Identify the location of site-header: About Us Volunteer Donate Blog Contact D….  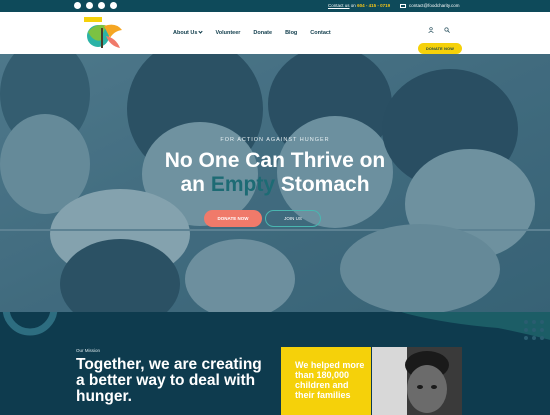
(275, 33).